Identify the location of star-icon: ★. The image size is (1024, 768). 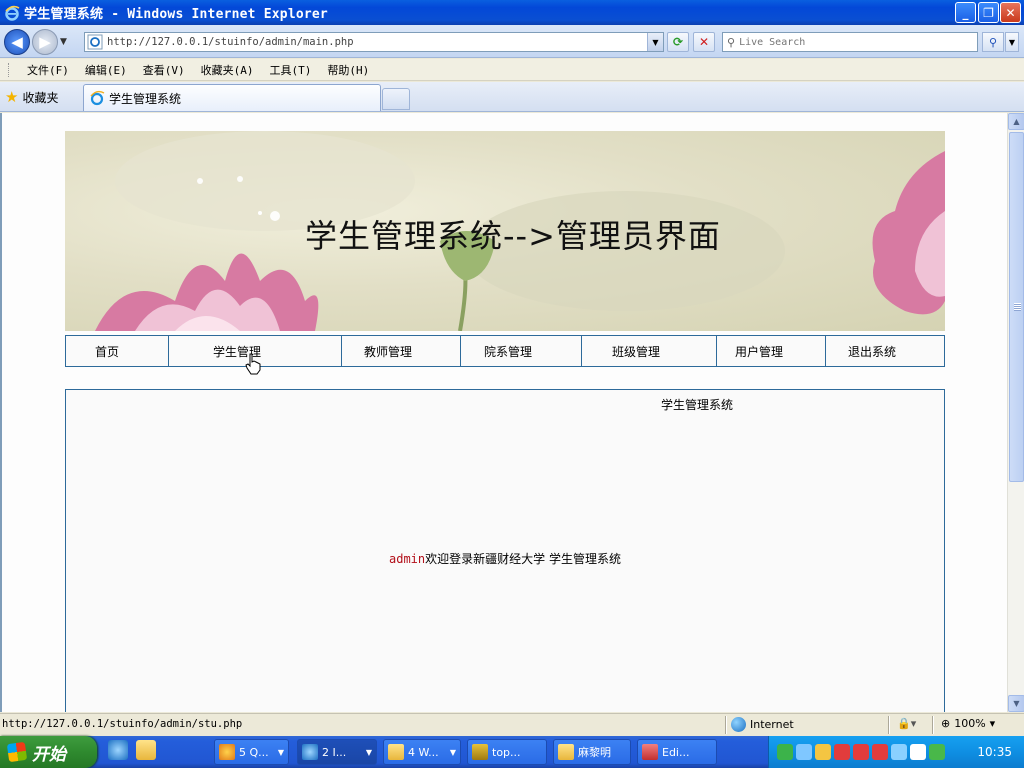
(12, 97).